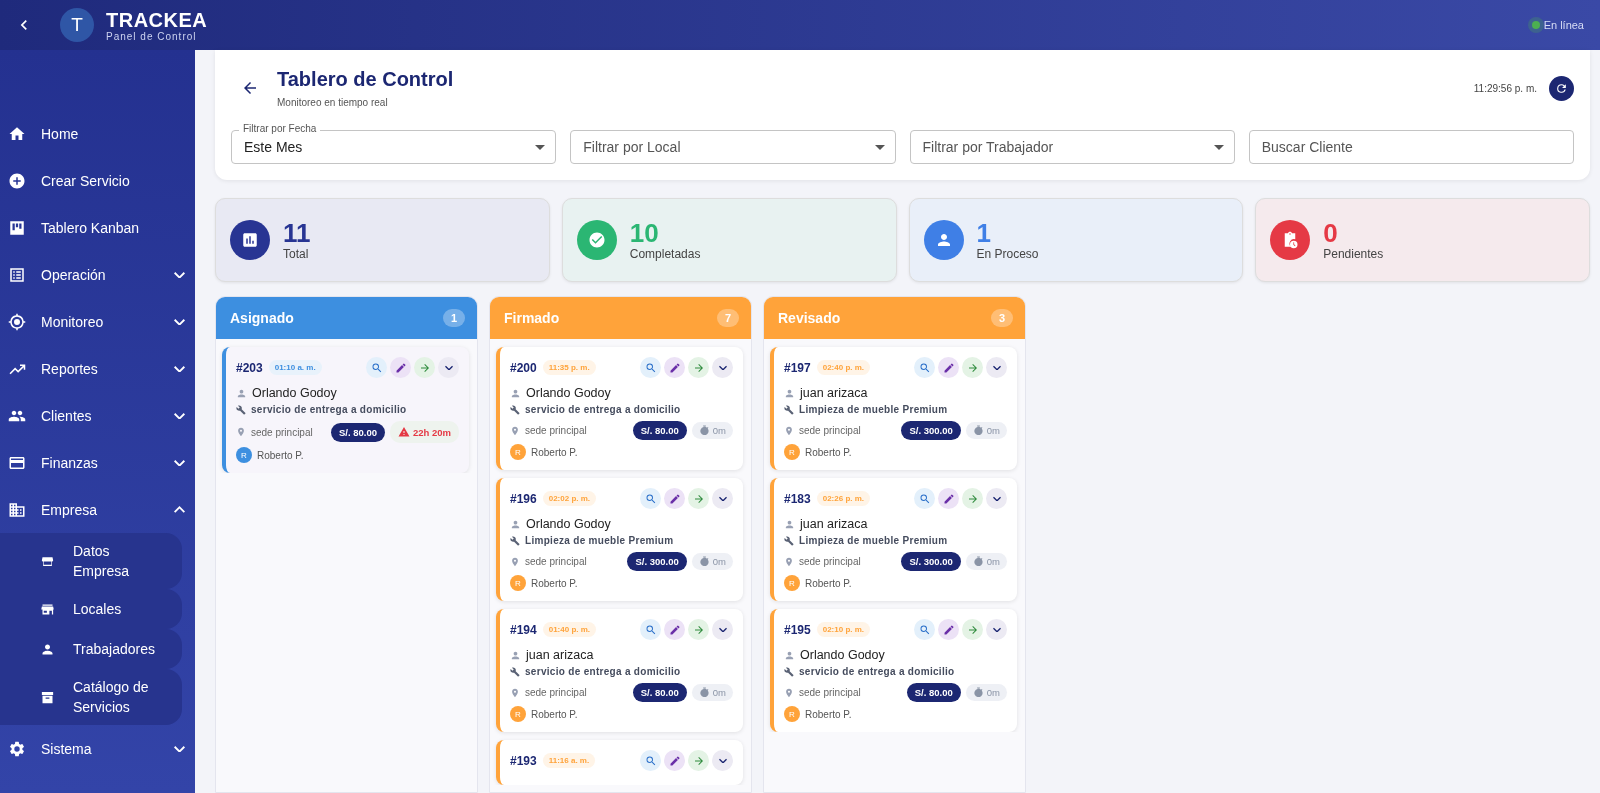 The image size is (1600, 793). Describe the element at coordinates (280, 129) in the screenshot. I see `field-label: Filtrar por Fecha` at that location.